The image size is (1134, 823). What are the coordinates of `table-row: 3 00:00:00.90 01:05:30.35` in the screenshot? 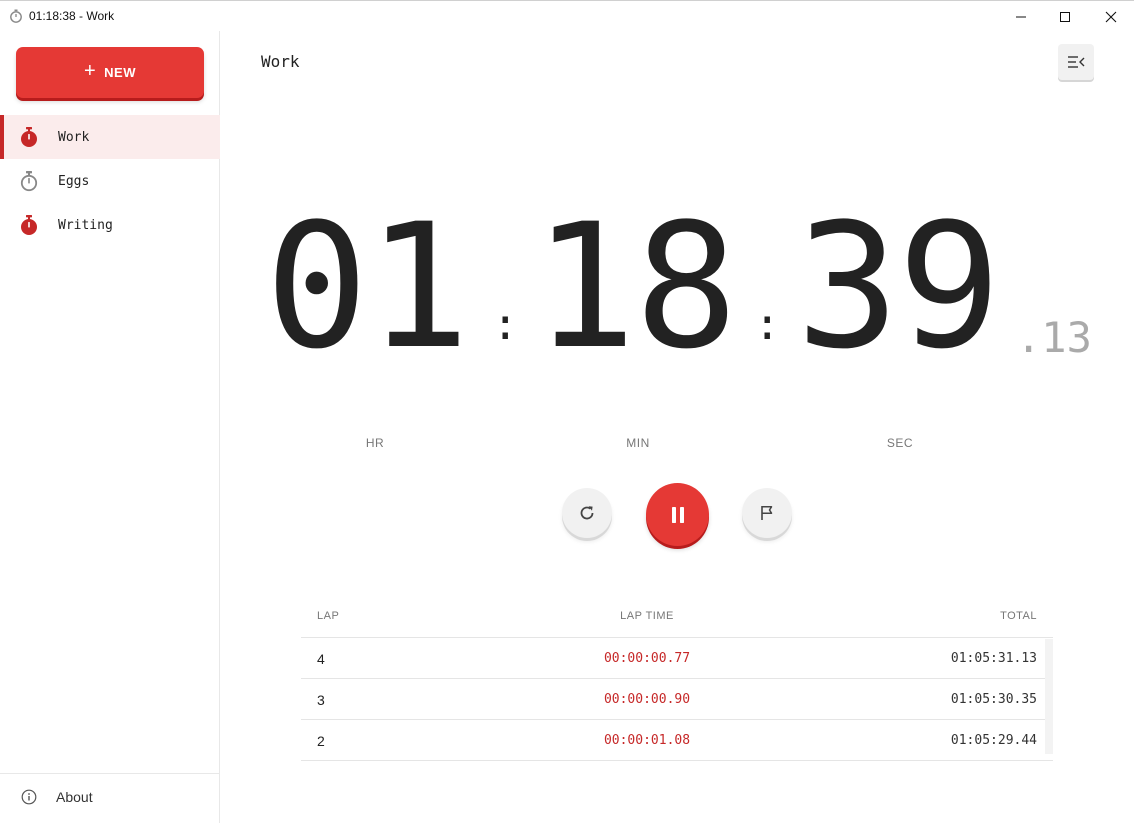 It's located at (677, 699).